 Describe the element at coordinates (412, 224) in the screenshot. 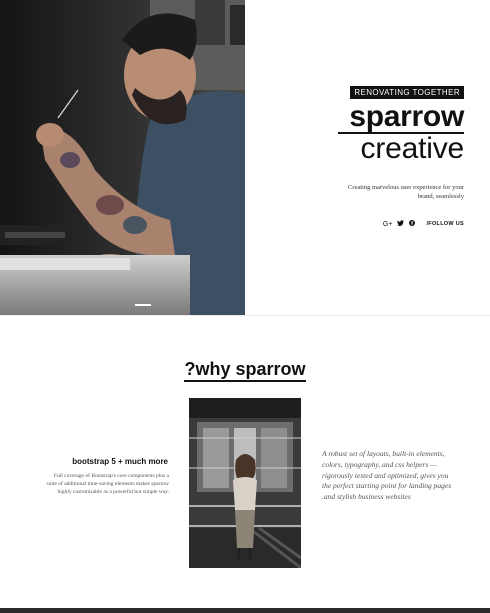

I see `facebook-icon` at that location.